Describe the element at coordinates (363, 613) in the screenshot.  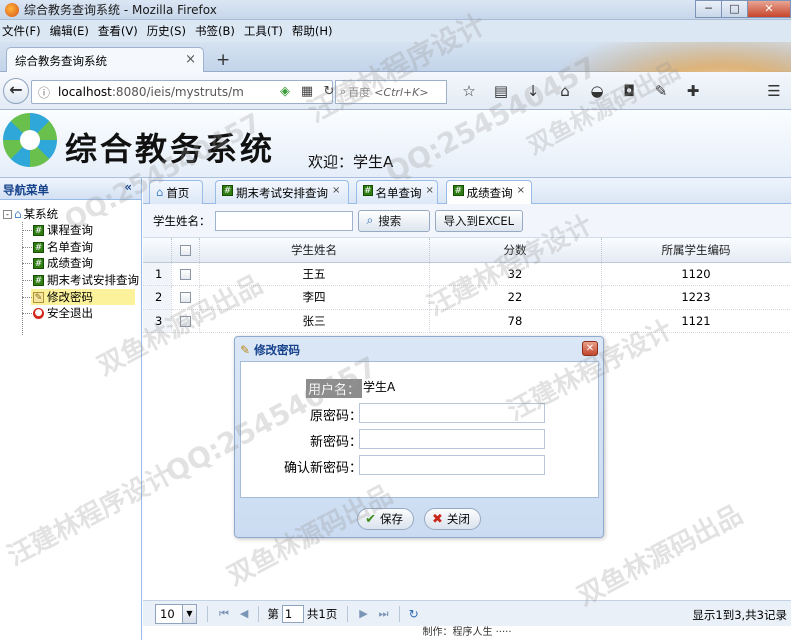
I see `next-page-icon: ▶` at that location.